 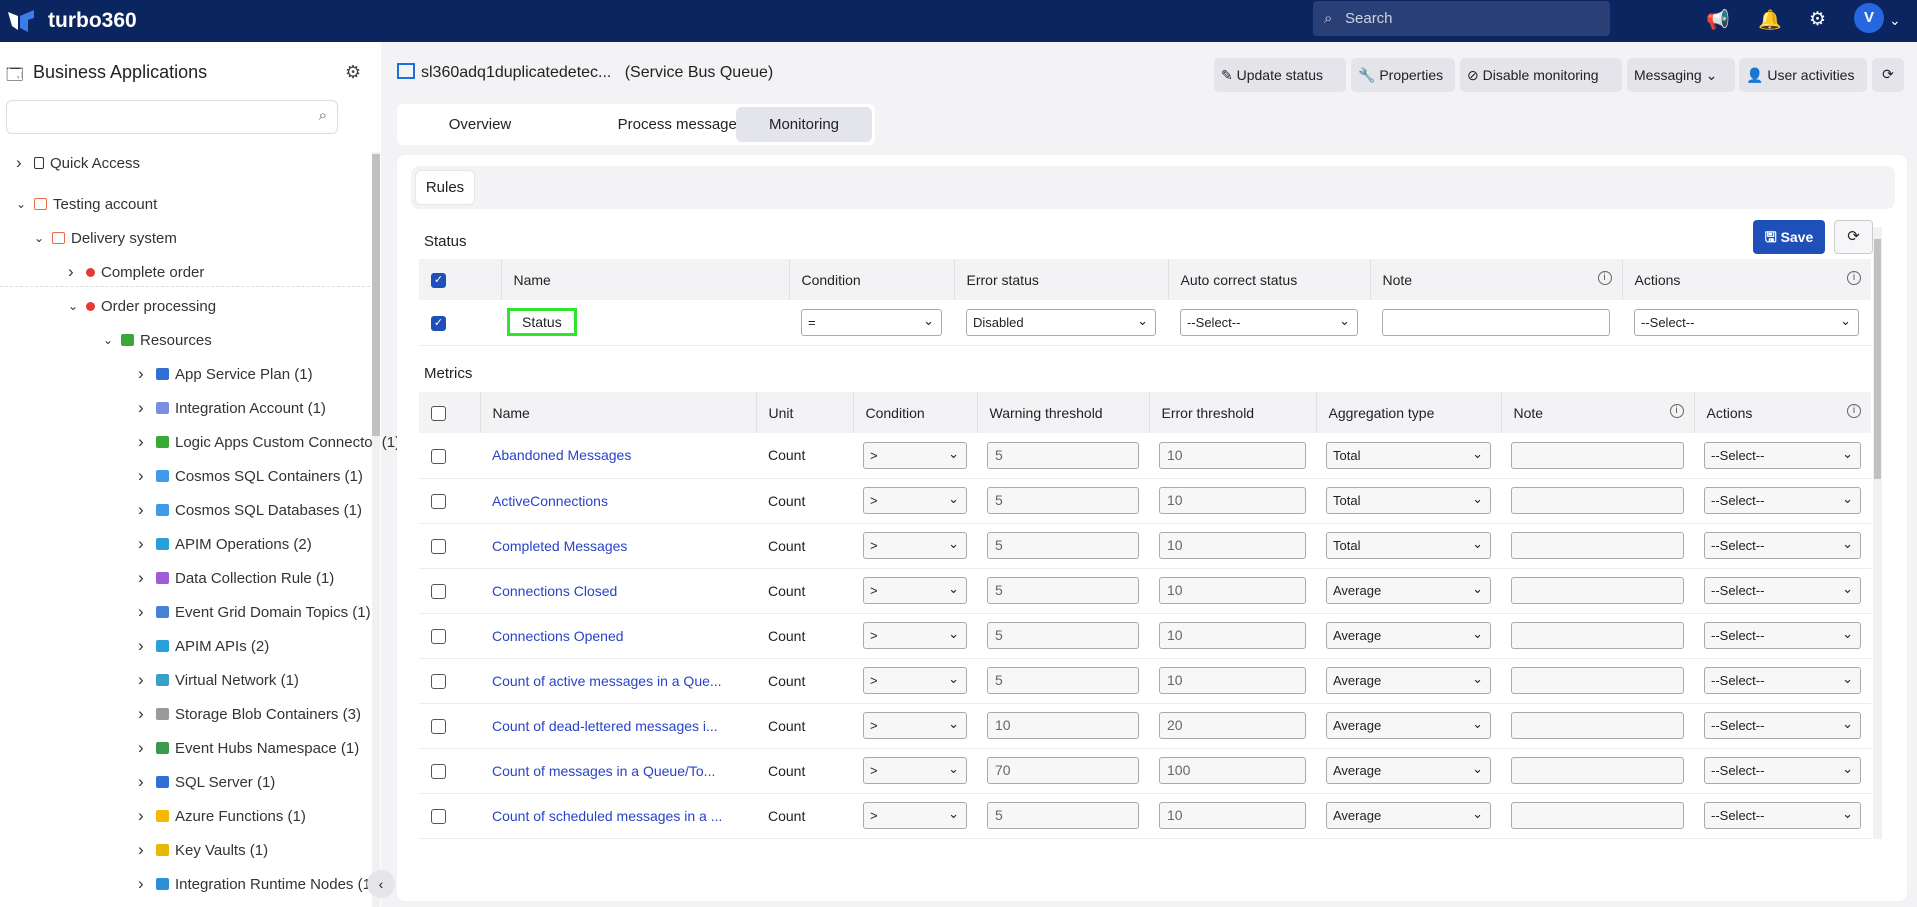 What do you see at coordinates (1869, 18) in the screenshot?
I see `user-avatar: V` at bounding box center [1869, 18].